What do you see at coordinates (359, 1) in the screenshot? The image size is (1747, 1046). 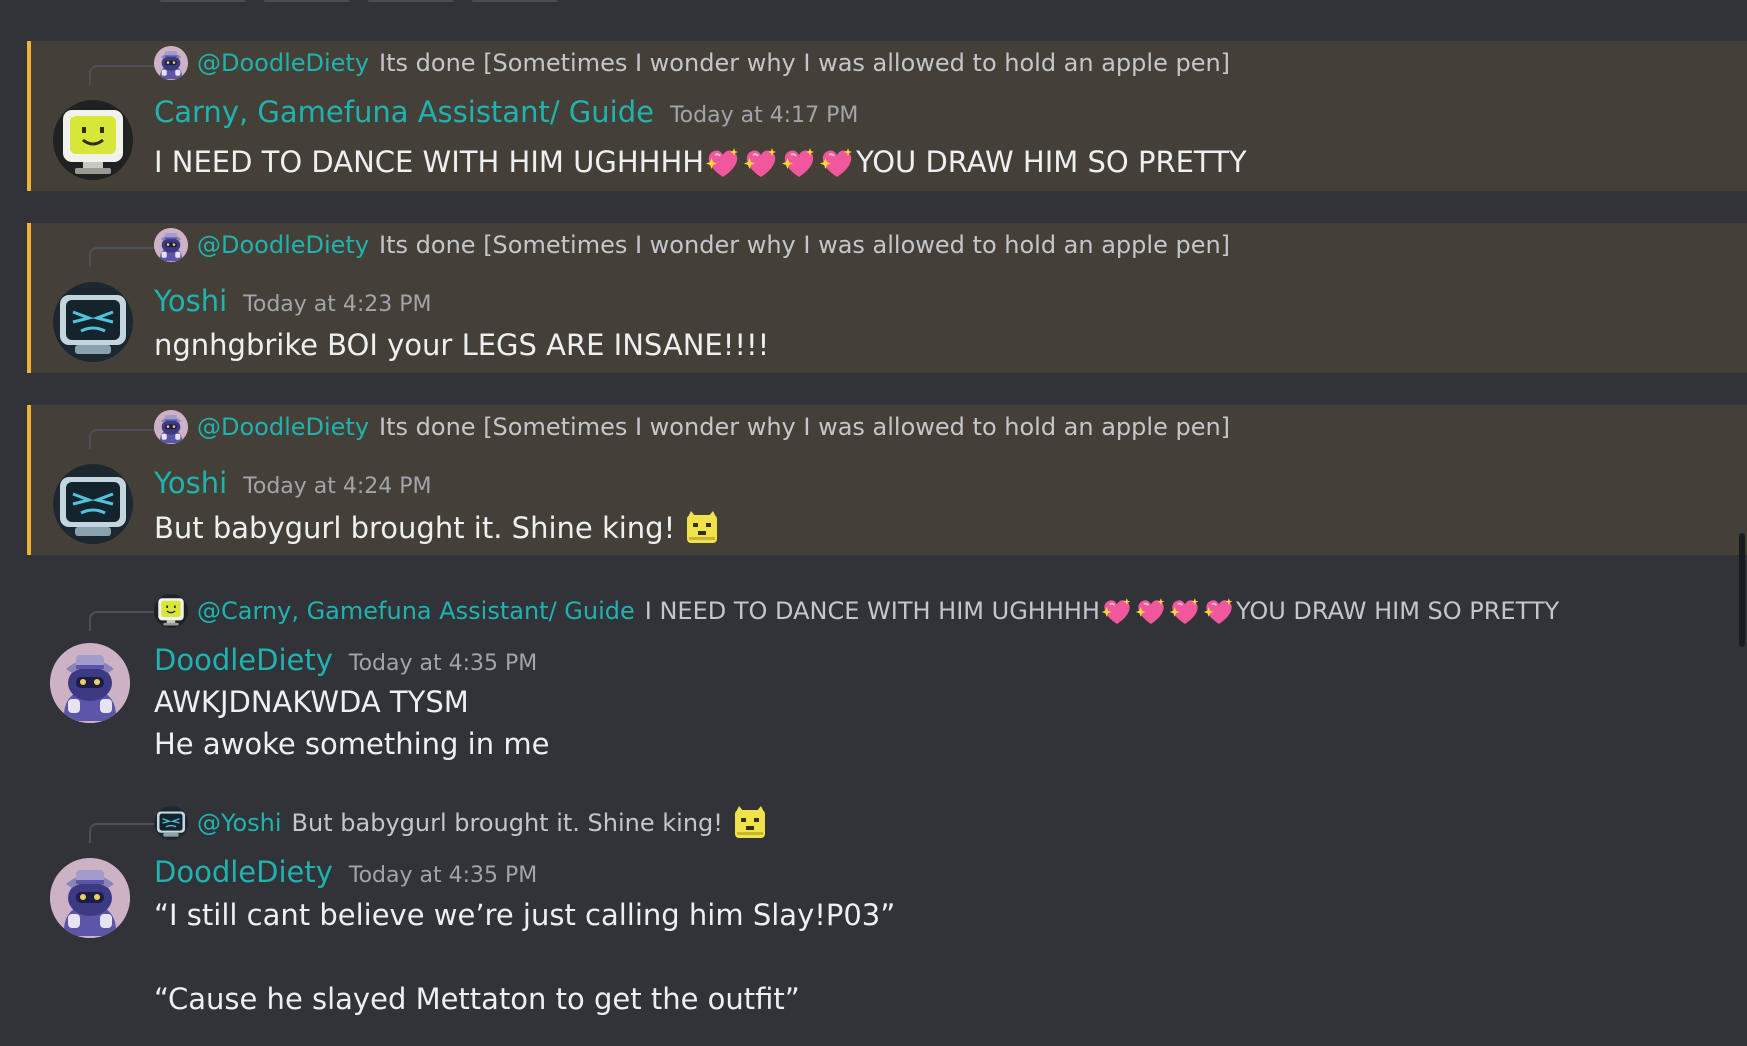 I see `previous-message-reactions-edge` at bounding box center [359, 1].